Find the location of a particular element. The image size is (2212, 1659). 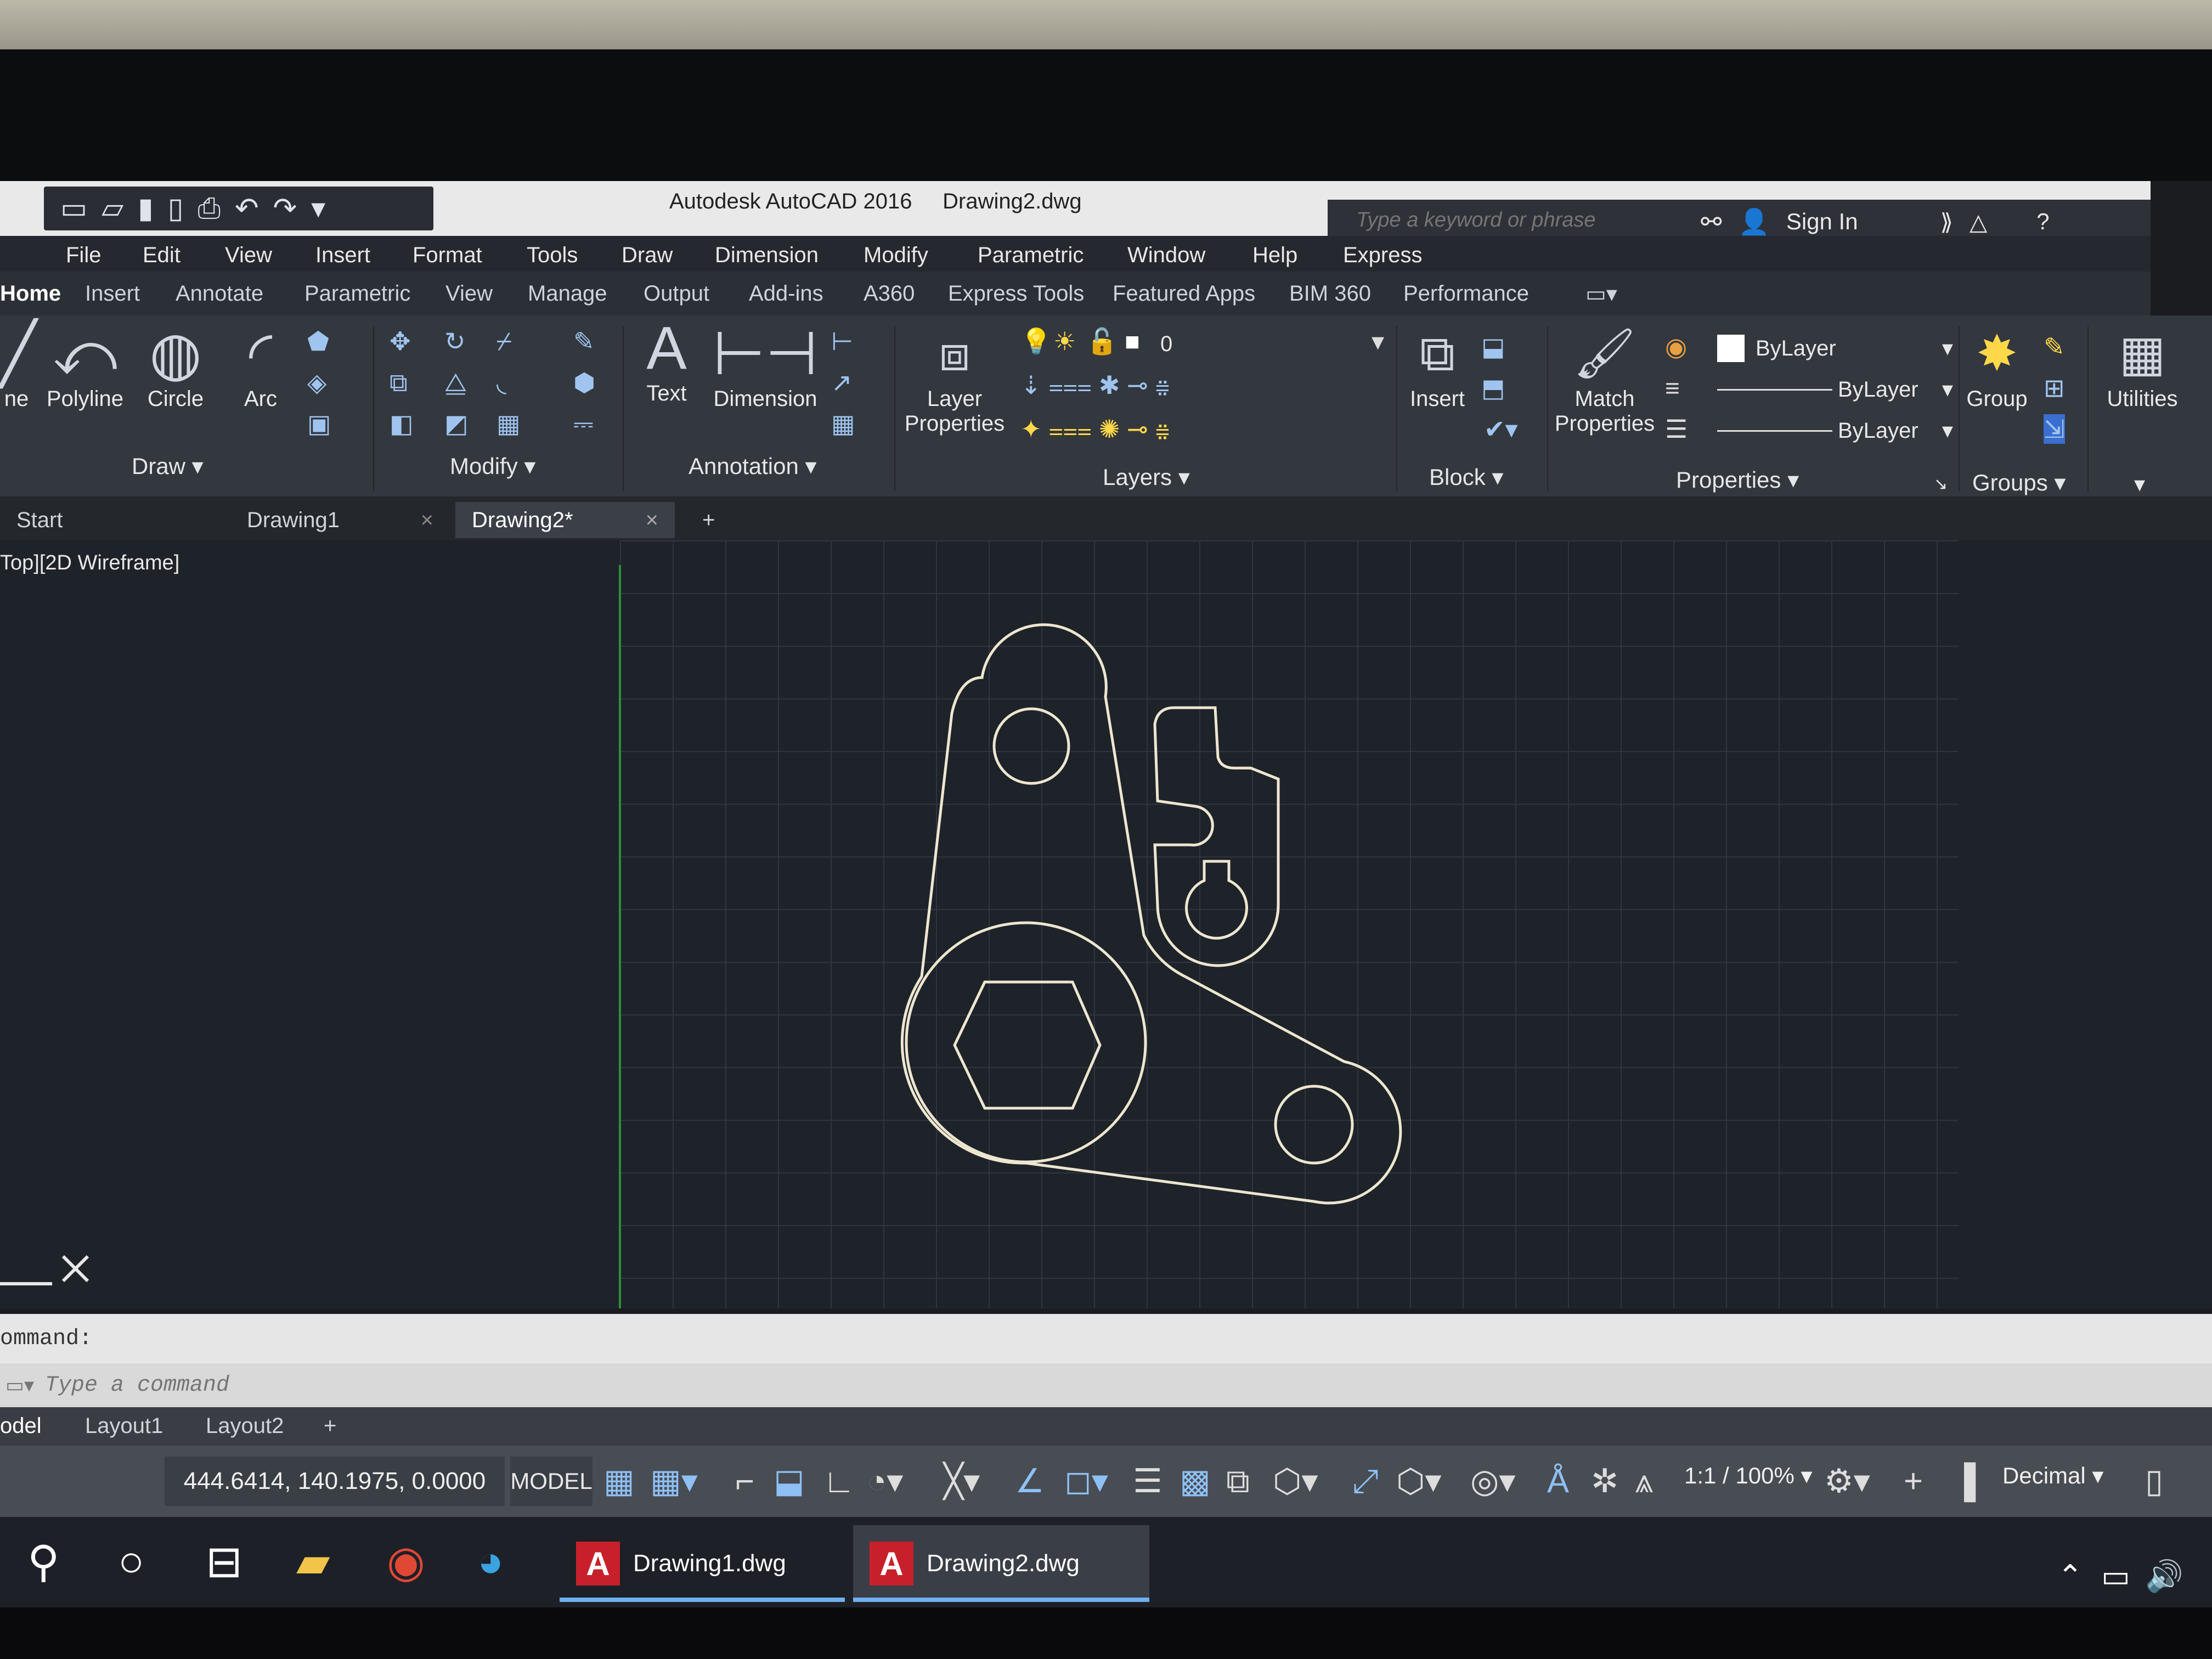

monitor-bezel-bottom is located at coordinates (1106, 1633).